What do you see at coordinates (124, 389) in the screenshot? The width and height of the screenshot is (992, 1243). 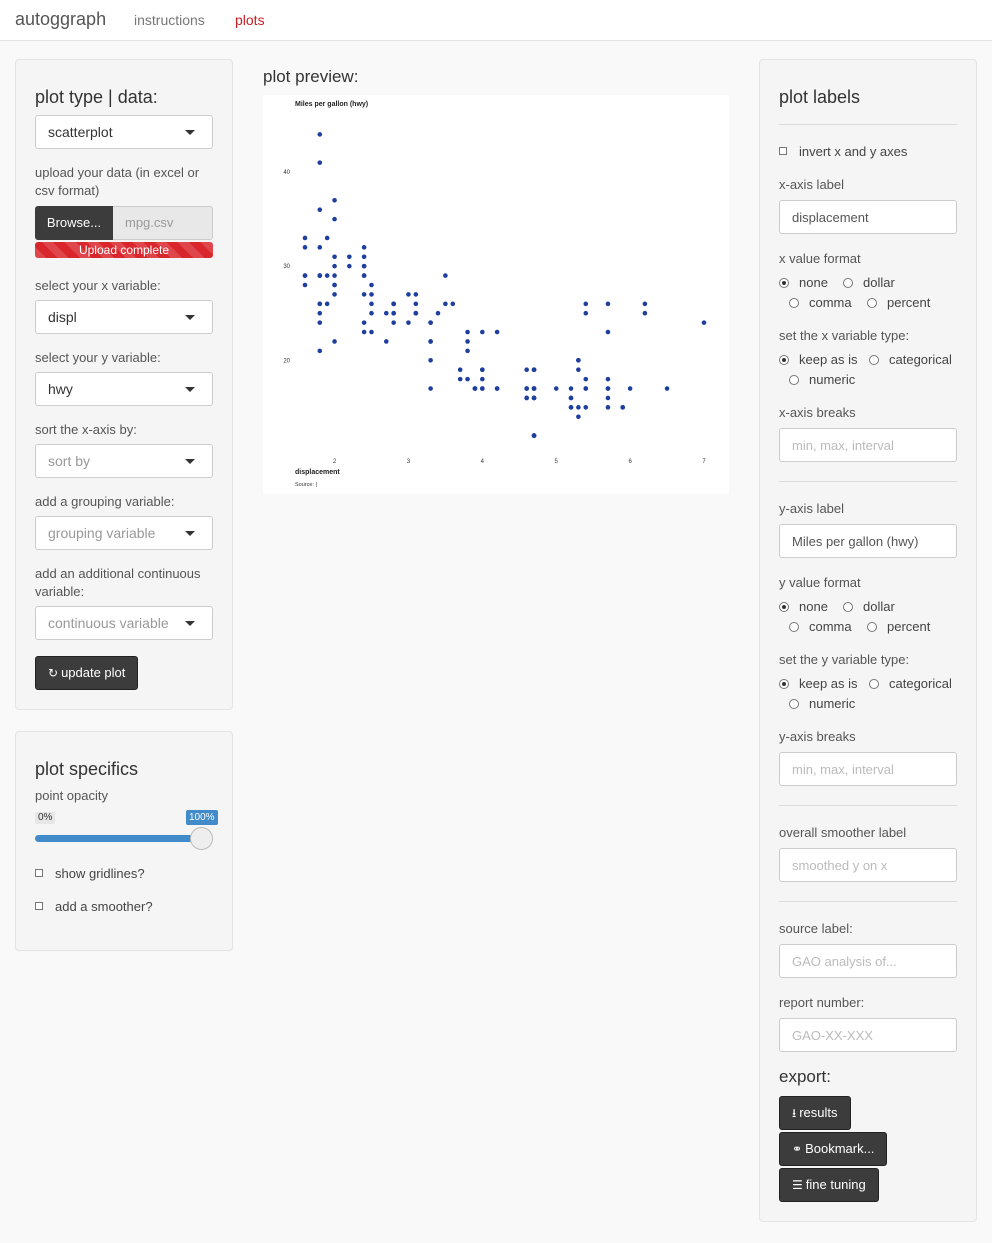 I see `y-variable-select: hwy` at bounding box center [124, 389].